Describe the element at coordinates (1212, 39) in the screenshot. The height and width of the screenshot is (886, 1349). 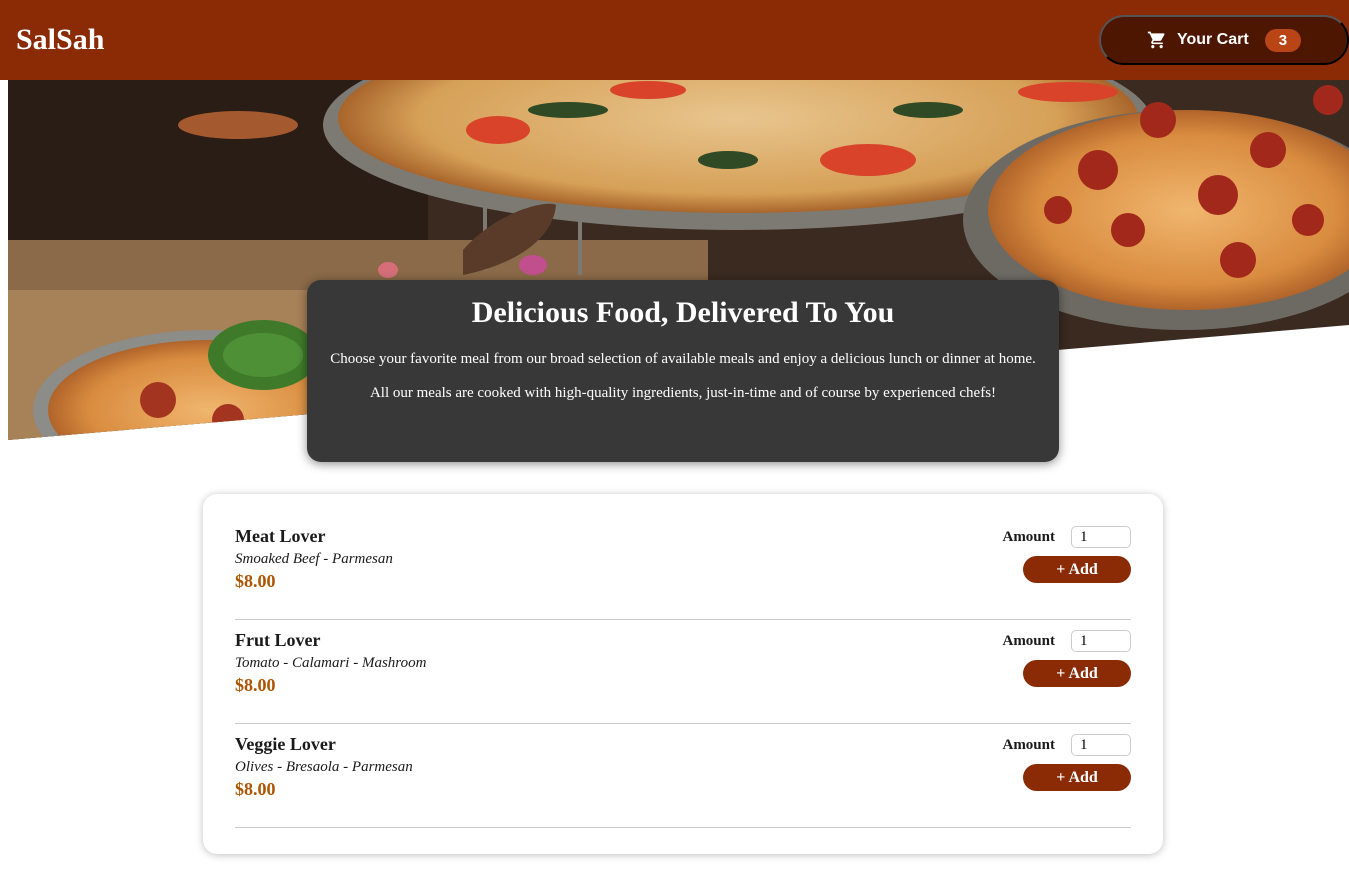
I see `cart-label: Your Cart` at that location.